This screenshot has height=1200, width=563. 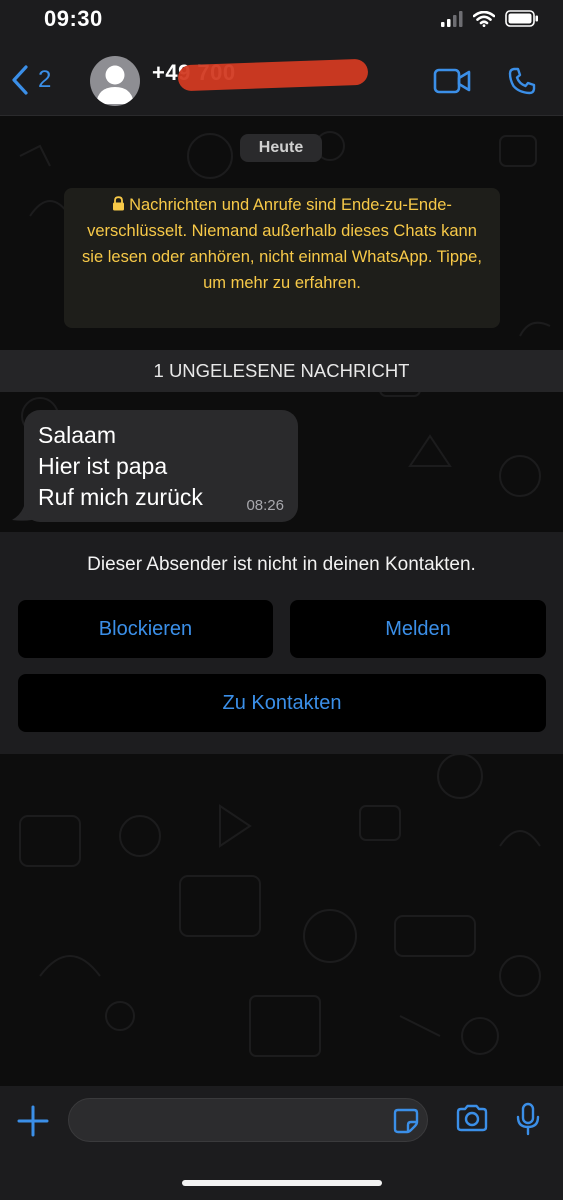 I want to click on unread-chats-count: 2, so click(x=45, y=79).